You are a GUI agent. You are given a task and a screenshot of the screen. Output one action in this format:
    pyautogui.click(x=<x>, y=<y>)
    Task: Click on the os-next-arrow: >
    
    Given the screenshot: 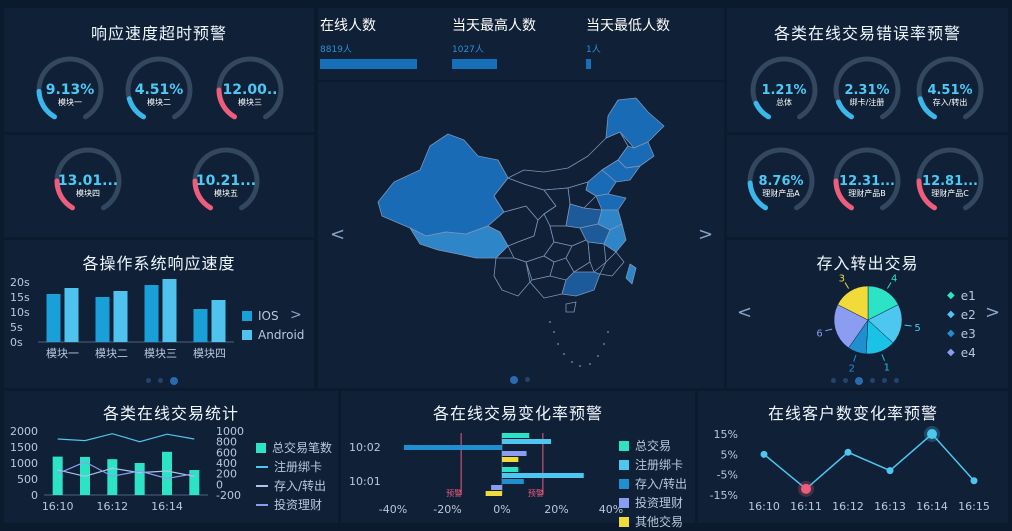 What is the action you would take?
    pyautogui.click(x=296, y=315)
    